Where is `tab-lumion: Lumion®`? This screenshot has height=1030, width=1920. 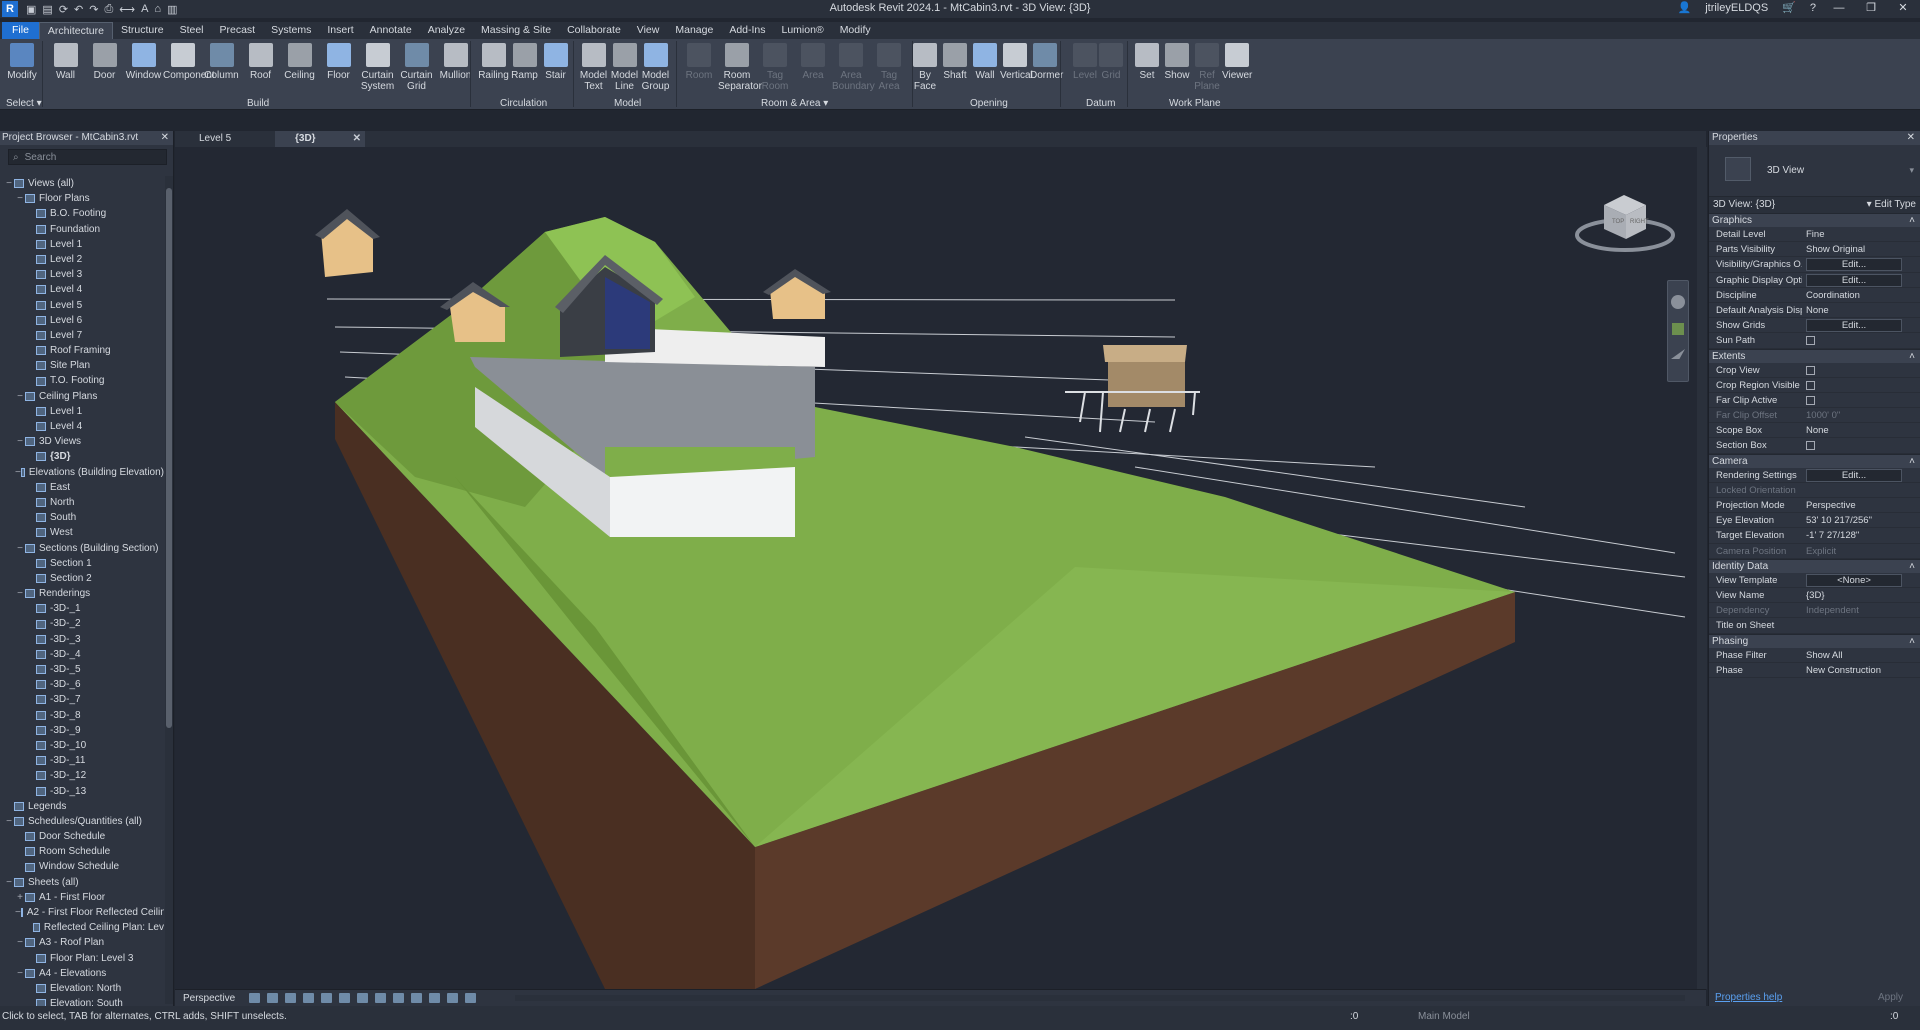 tab-lumion: Lumion® is located at coordinates (803, 30).